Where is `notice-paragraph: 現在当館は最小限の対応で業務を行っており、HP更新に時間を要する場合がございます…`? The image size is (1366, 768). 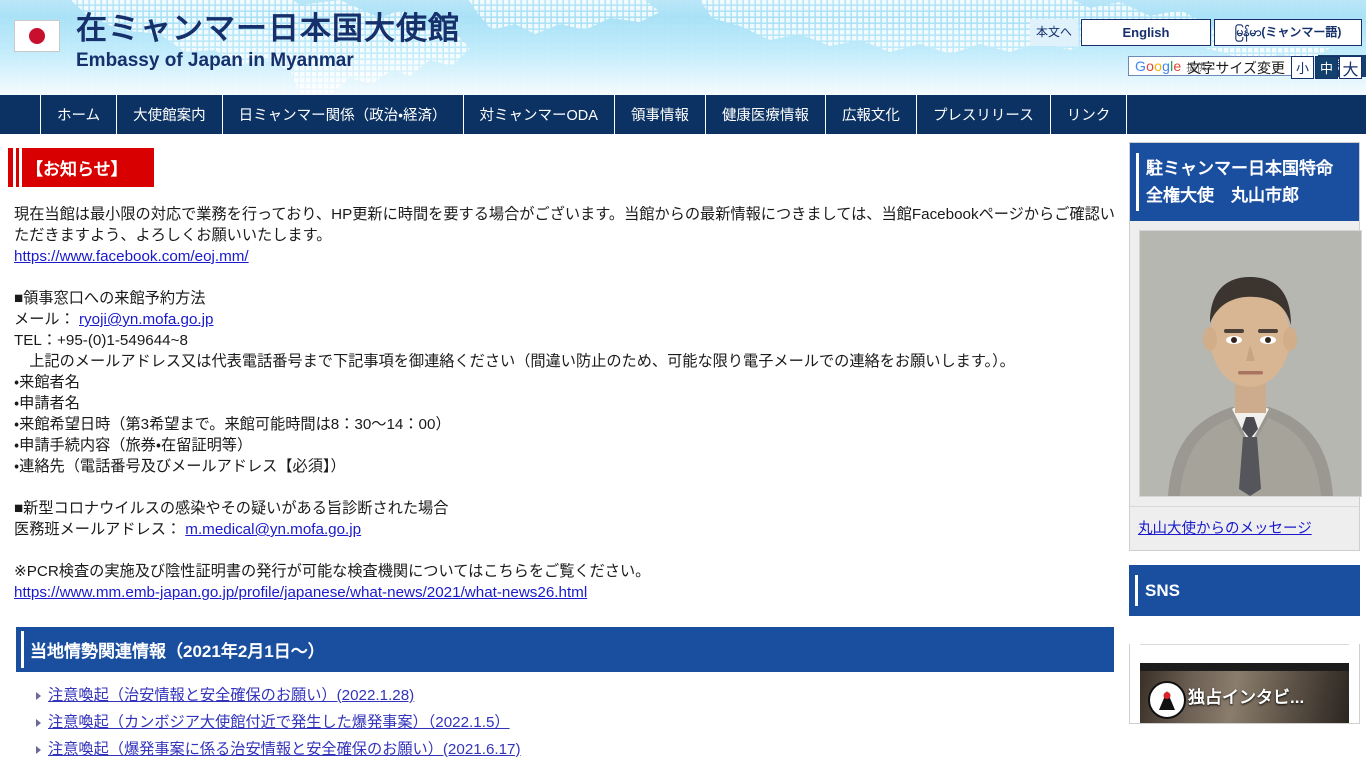 notice-paragraph: 現在当館は最小限の対応で業務を行っており、HP更新に時間を要する場合がございます… is located at coordinates (564, 225).